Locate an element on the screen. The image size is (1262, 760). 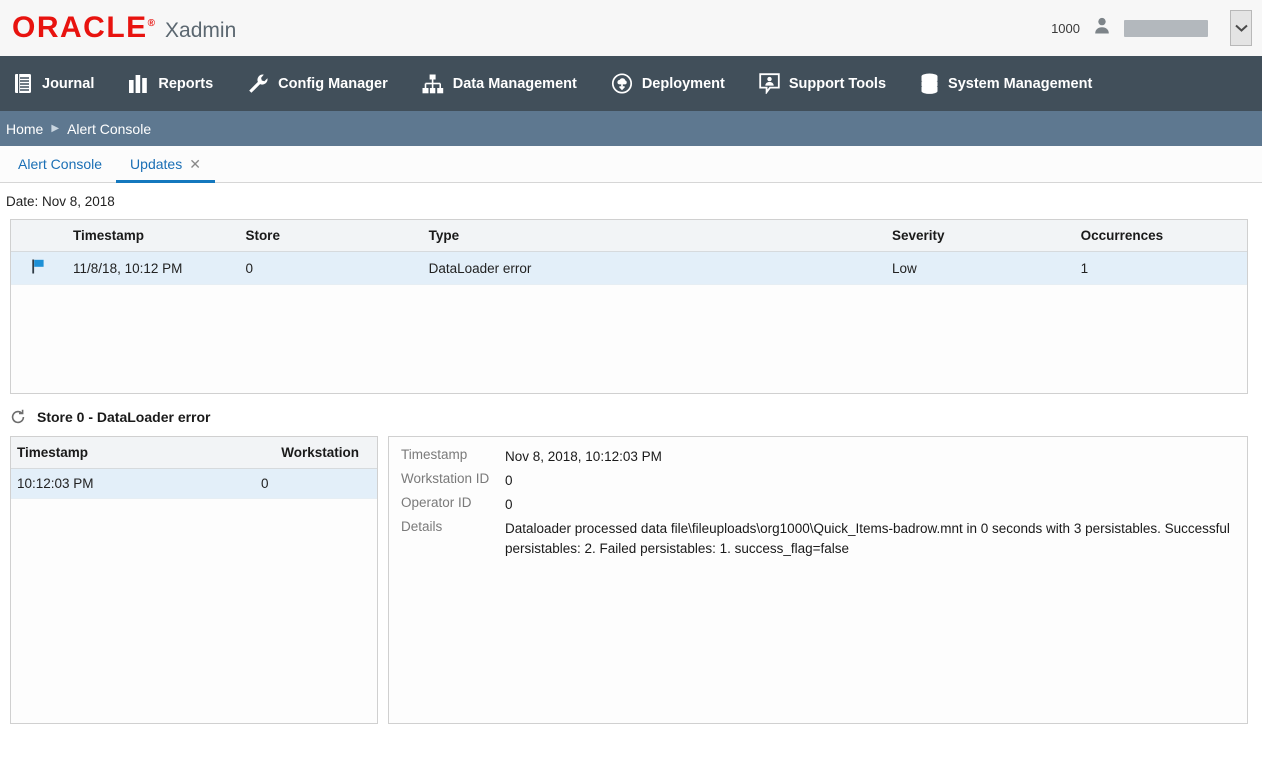
tab-updates: Updates ✕ is located at coordinates (165, 165).